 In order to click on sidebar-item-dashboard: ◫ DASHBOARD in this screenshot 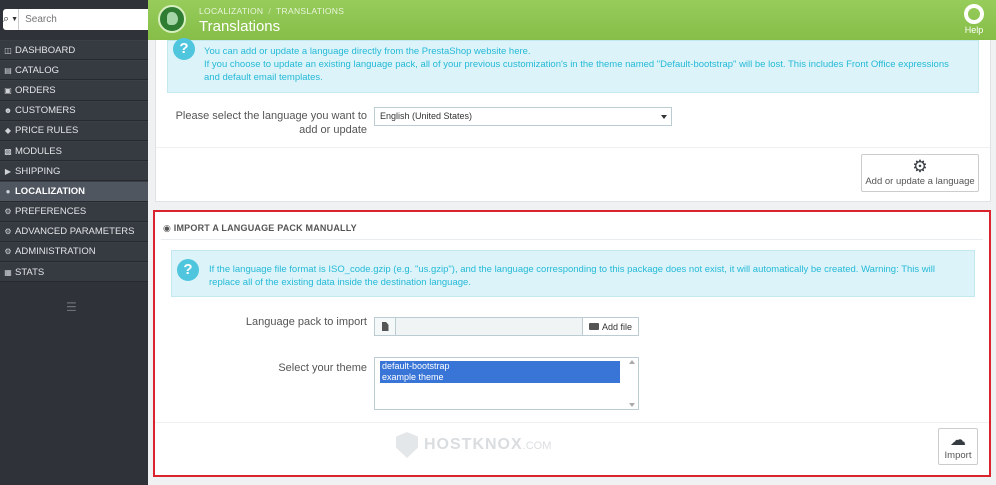, I will do `click(74, 50)`.